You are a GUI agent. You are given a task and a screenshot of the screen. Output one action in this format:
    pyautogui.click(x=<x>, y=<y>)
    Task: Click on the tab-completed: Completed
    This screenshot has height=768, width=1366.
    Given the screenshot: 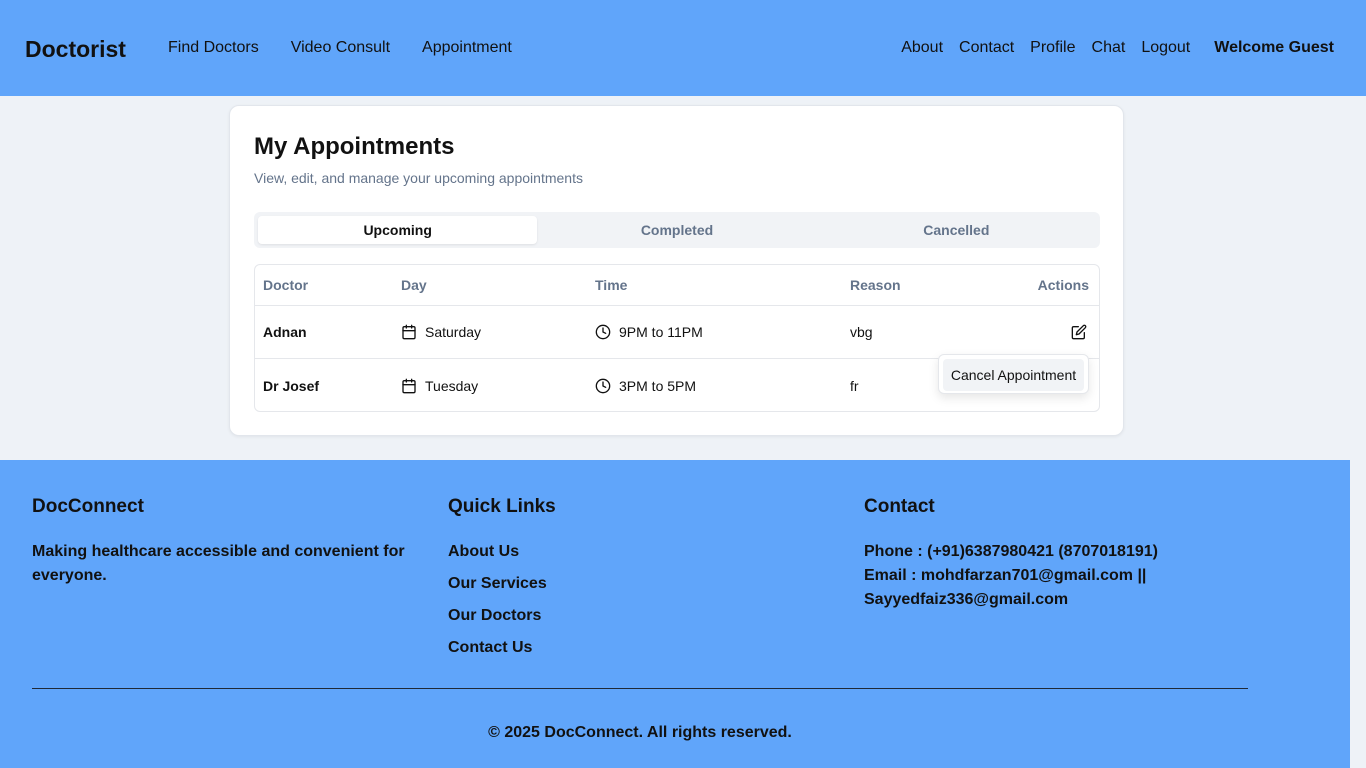 What is the action you would take?
    pyautogui.click(x=676, y=230)
    